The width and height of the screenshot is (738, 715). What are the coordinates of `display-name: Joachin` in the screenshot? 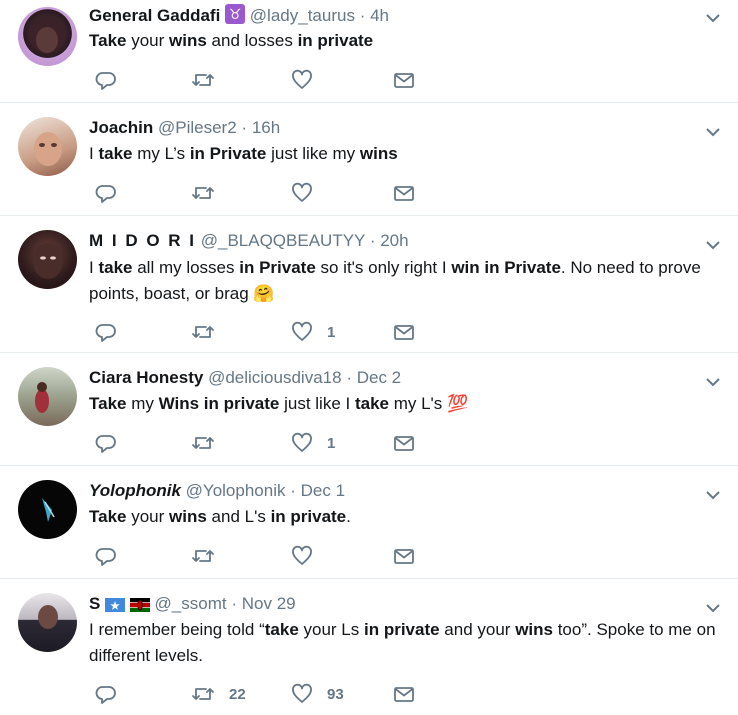 It's located at (121, 127).